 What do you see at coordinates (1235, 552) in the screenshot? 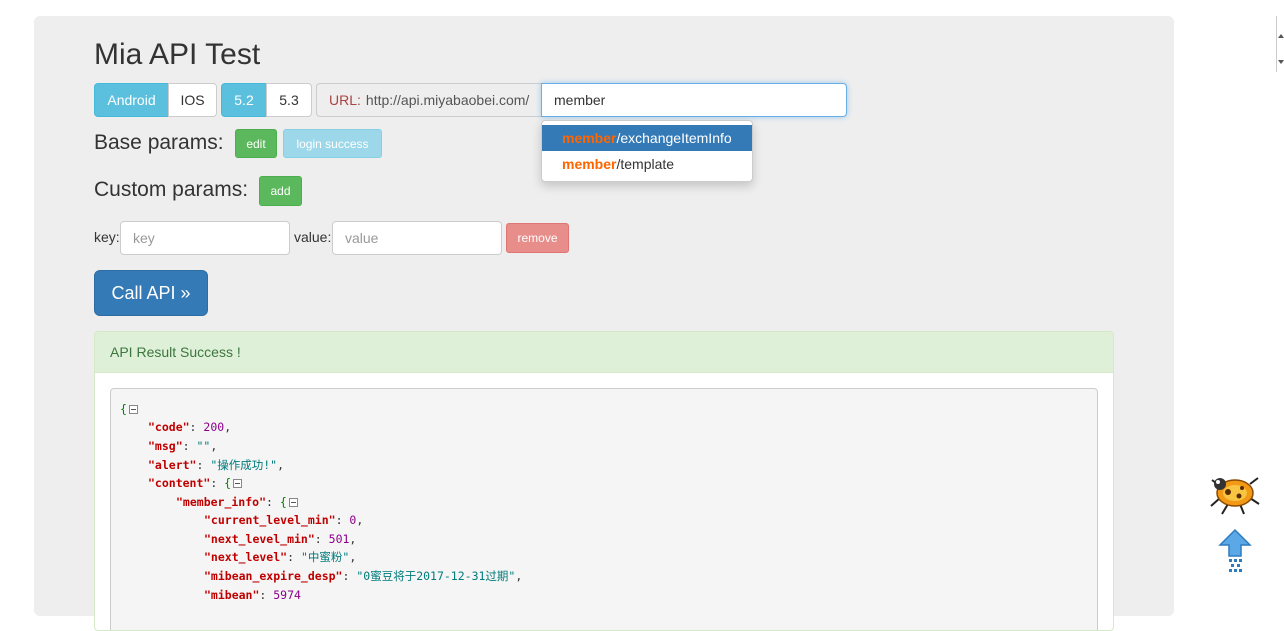
I see `back-to-top-icon` at bounding box center [1235, 552].